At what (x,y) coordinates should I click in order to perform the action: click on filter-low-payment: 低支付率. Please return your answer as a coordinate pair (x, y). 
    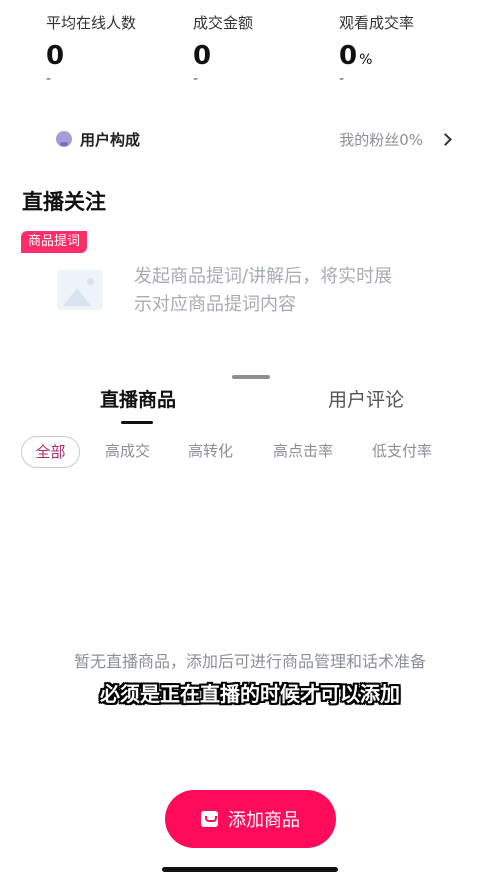
    Looking at the image, I should click on (402, 452).